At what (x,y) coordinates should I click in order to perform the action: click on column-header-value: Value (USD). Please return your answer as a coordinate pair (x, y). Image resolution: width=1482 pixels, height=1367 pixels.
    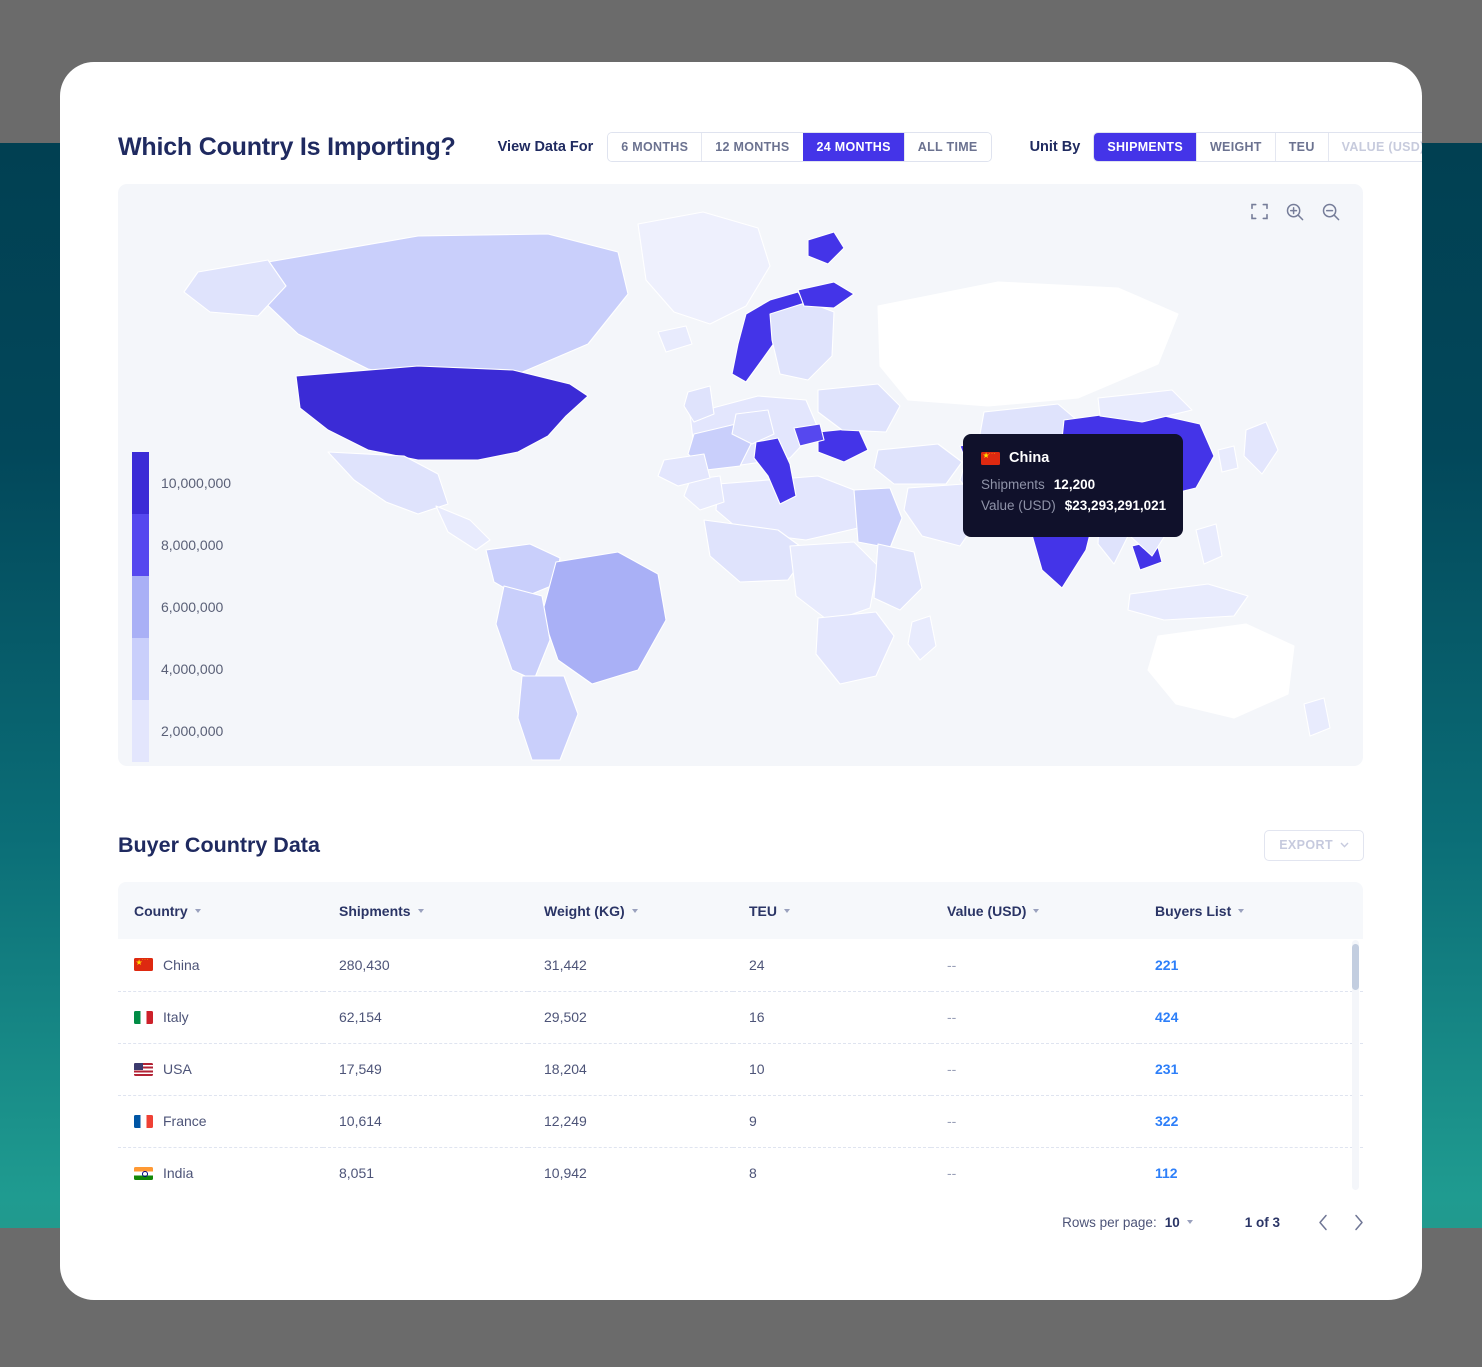
    Looking at the image, I should click on (1035, 910).